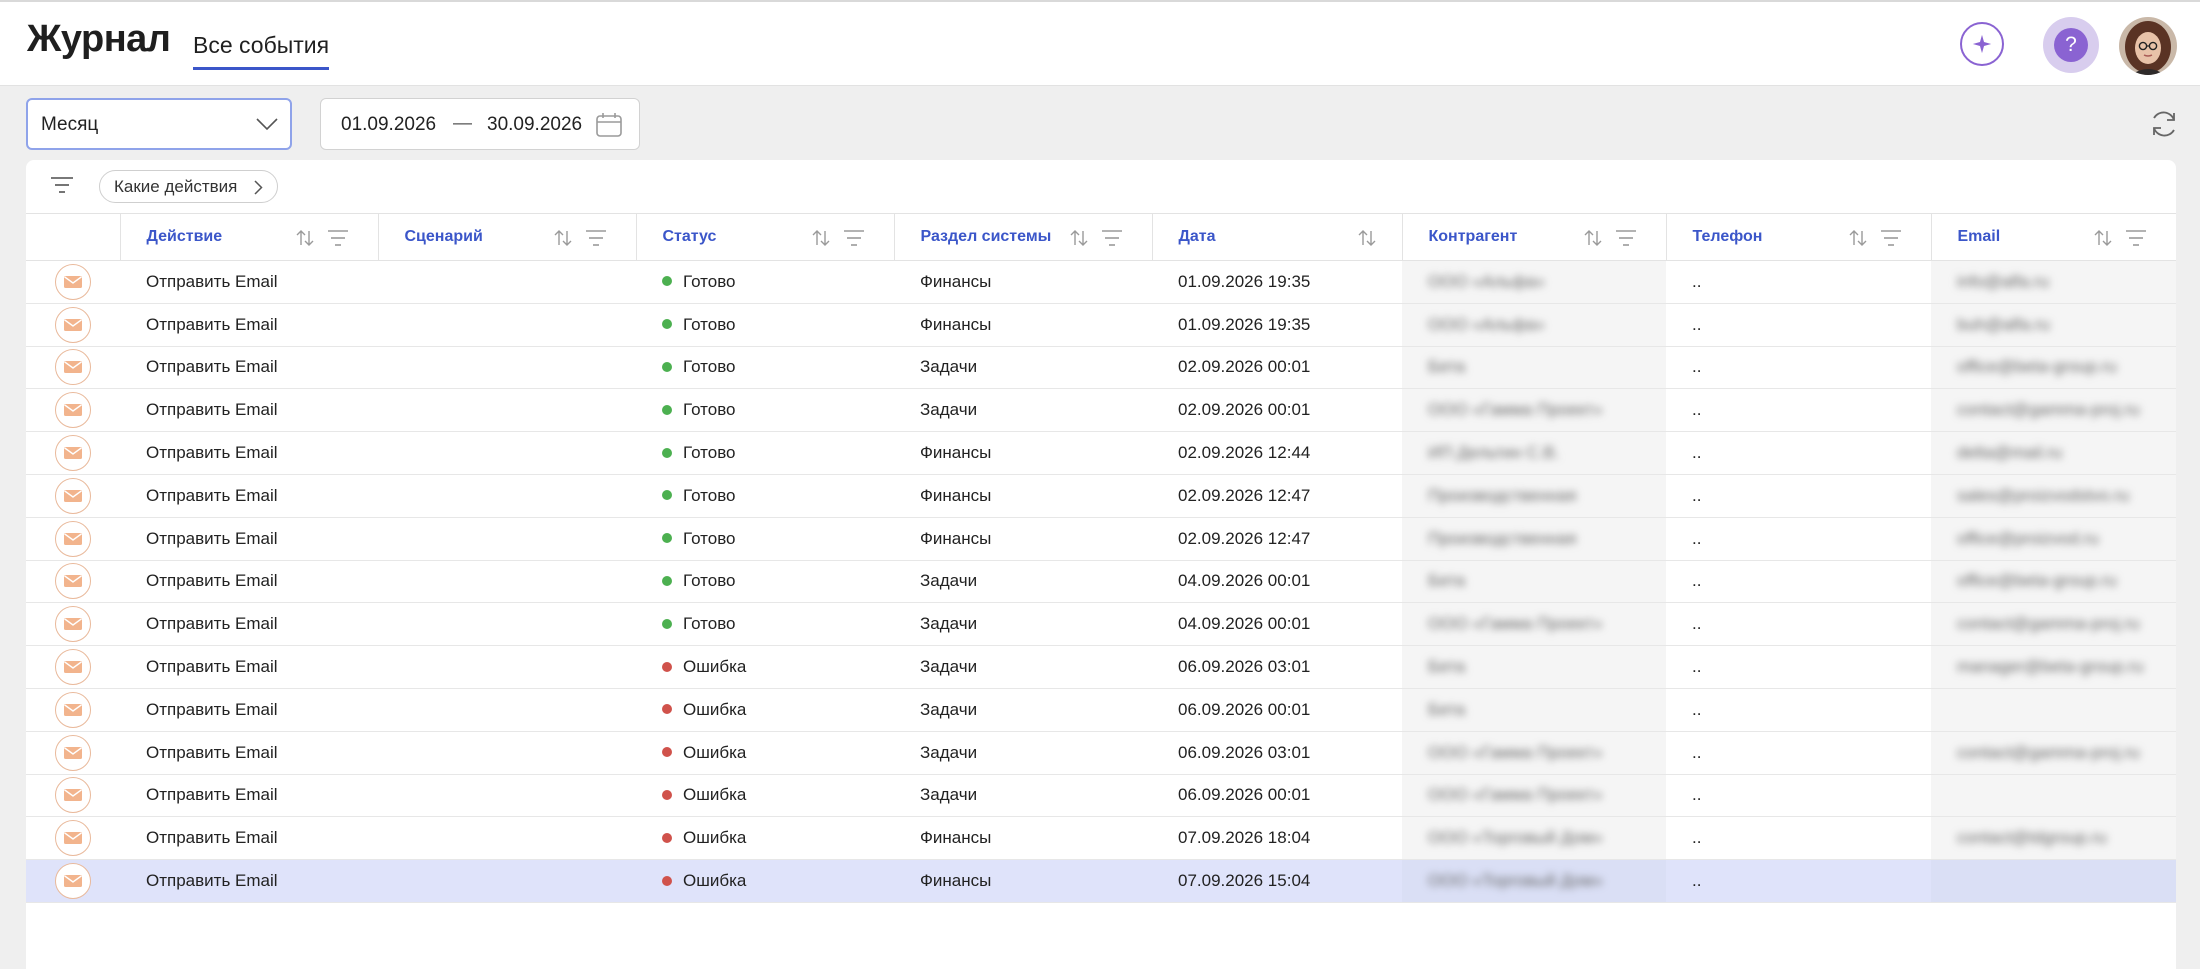 The width and height of the screenshot is (2200, 969). I want to click on mail-icon, so click(73, 752).